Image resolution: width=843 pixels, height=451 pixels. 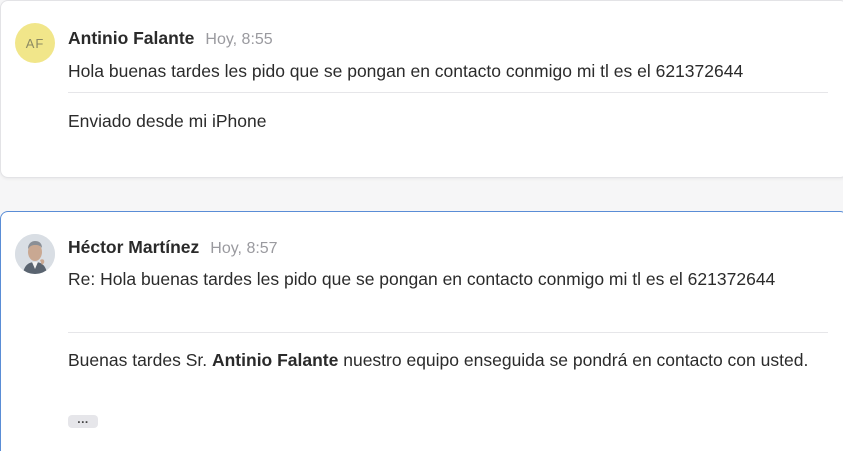 I want to click on message-time: Hoy, 8:55, so click(x=239, y=39).